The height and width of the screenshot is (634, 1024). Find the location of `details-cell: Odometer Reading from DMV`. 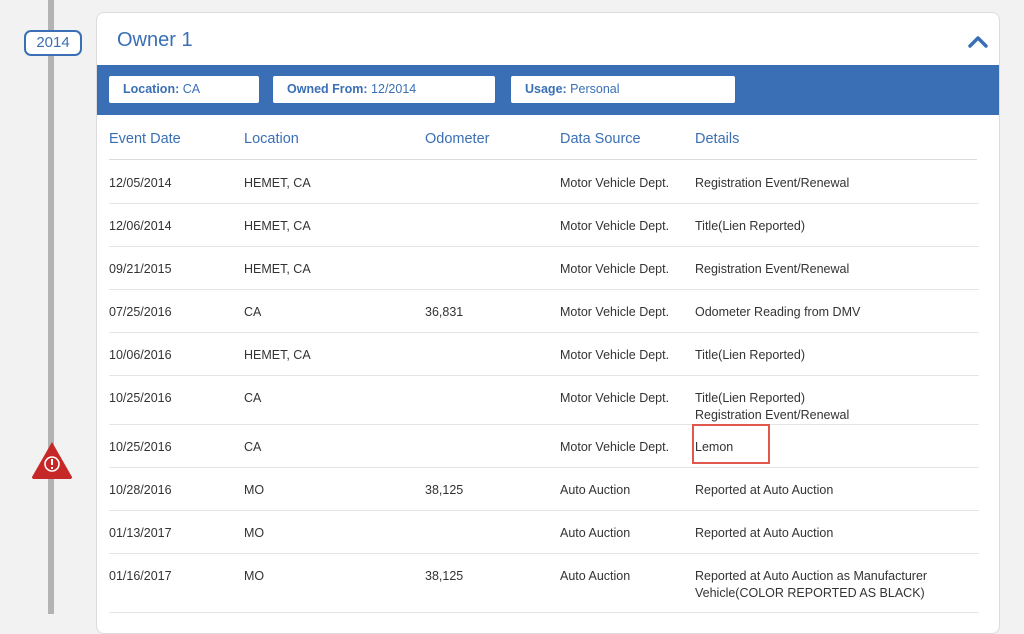

details-cell: Odometer Reading from DMV is located at coordinates (777, 312).